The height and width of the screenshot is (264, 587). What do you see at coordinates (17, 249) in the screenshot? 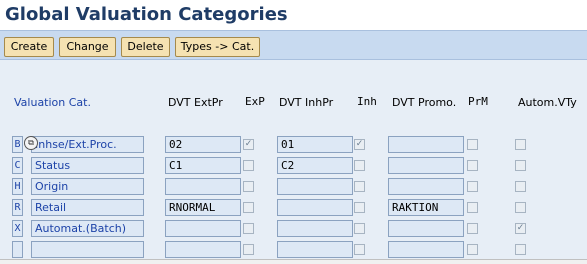
I see `valuation-cat-code-field` at bounding box center [17, 249].